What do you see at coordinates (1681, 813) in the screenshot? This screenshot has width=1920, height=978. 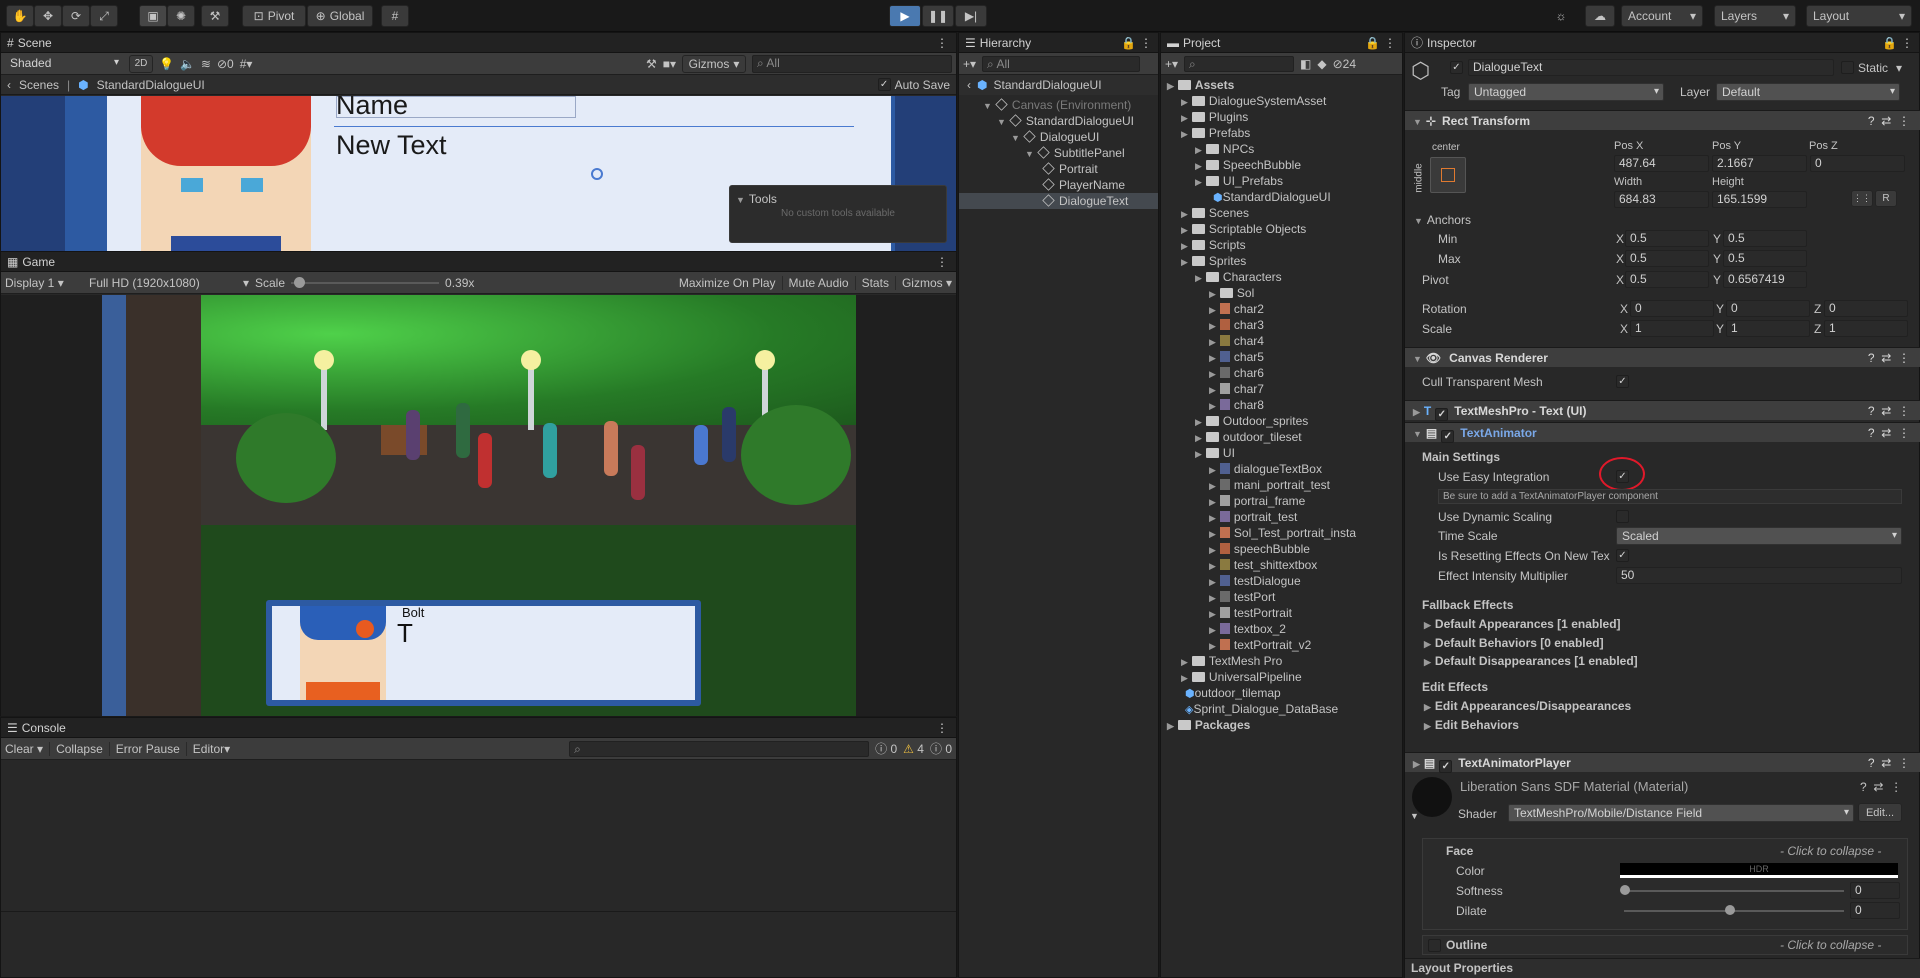 I see `shader-dropdown: TextMeshPro/Mobile/Distance Field` at bounding box center [1681, 813].